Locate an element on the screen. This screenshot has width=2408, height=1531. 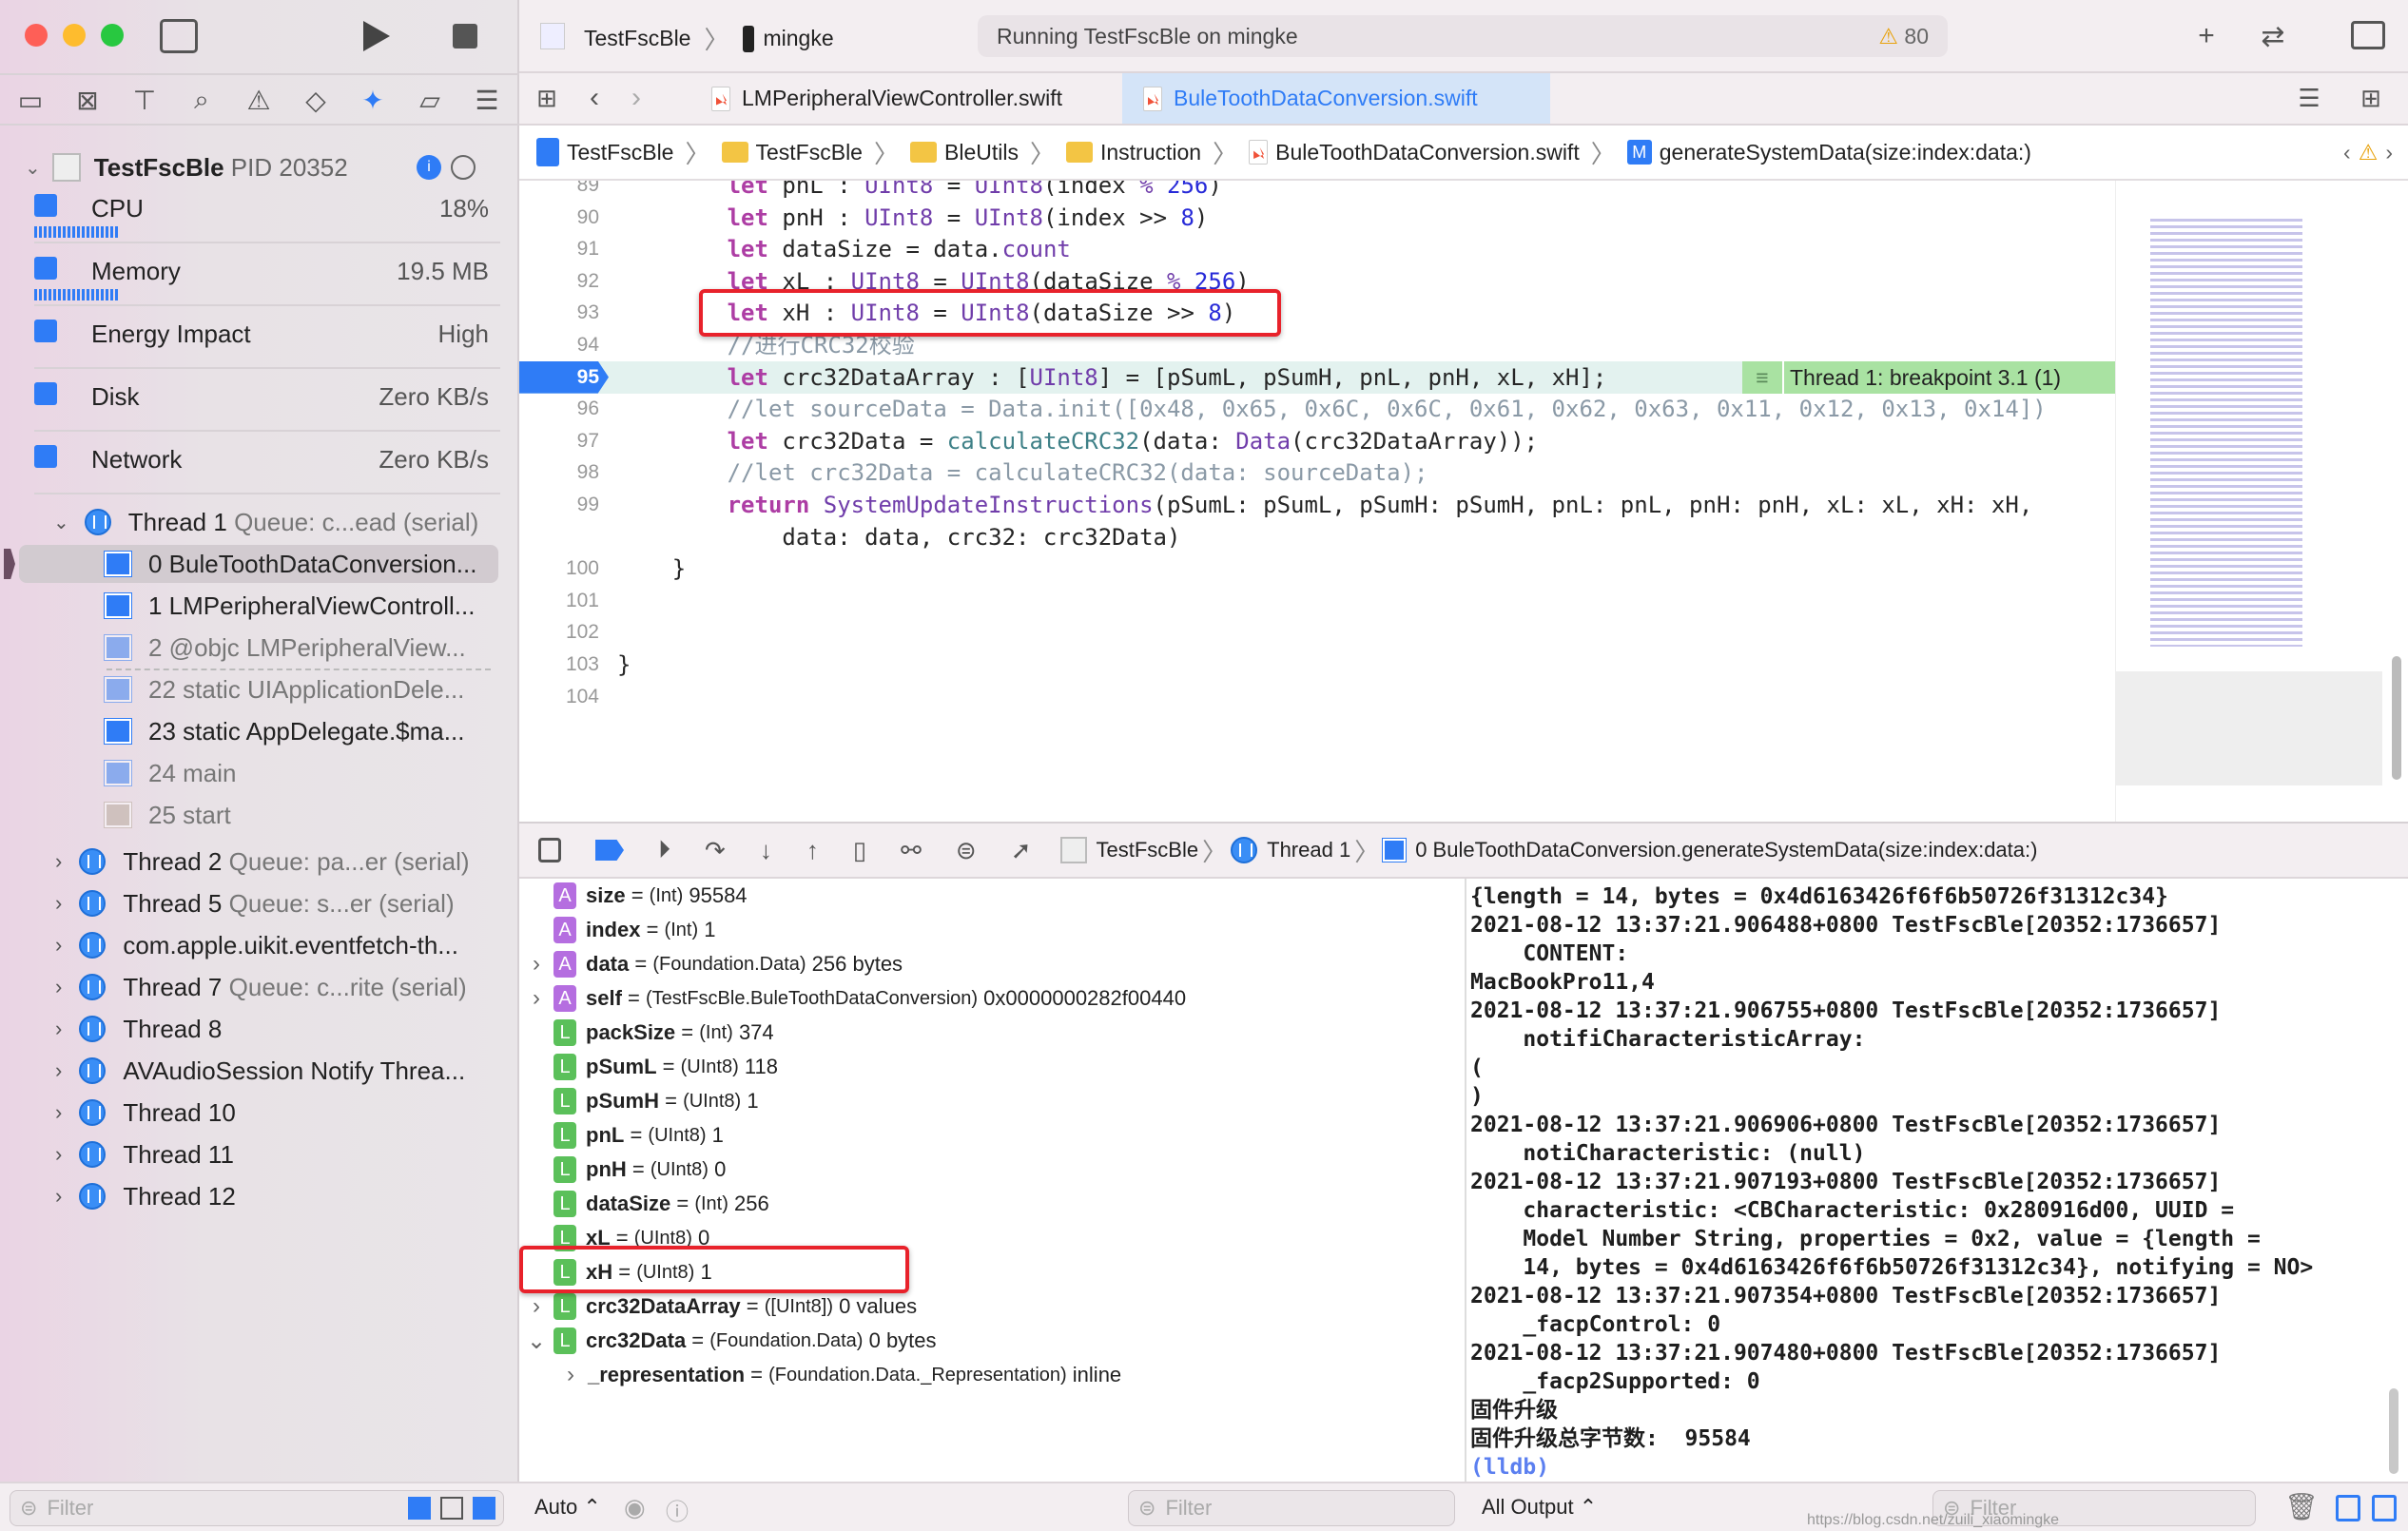
add-editor-icon: ⊞ is located at coordinates (2371, 98).